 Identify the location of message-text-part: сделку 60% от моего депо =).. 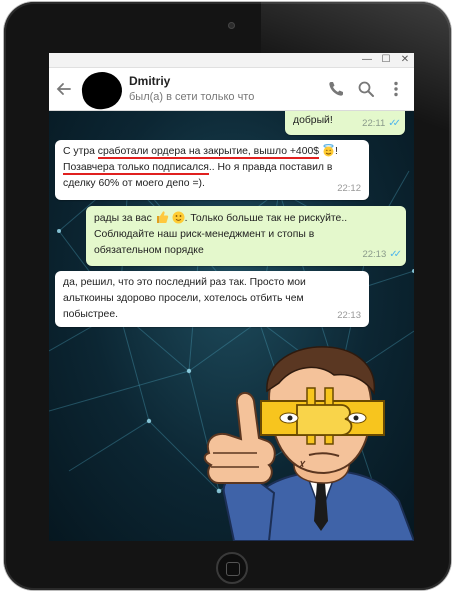
(134, 183).